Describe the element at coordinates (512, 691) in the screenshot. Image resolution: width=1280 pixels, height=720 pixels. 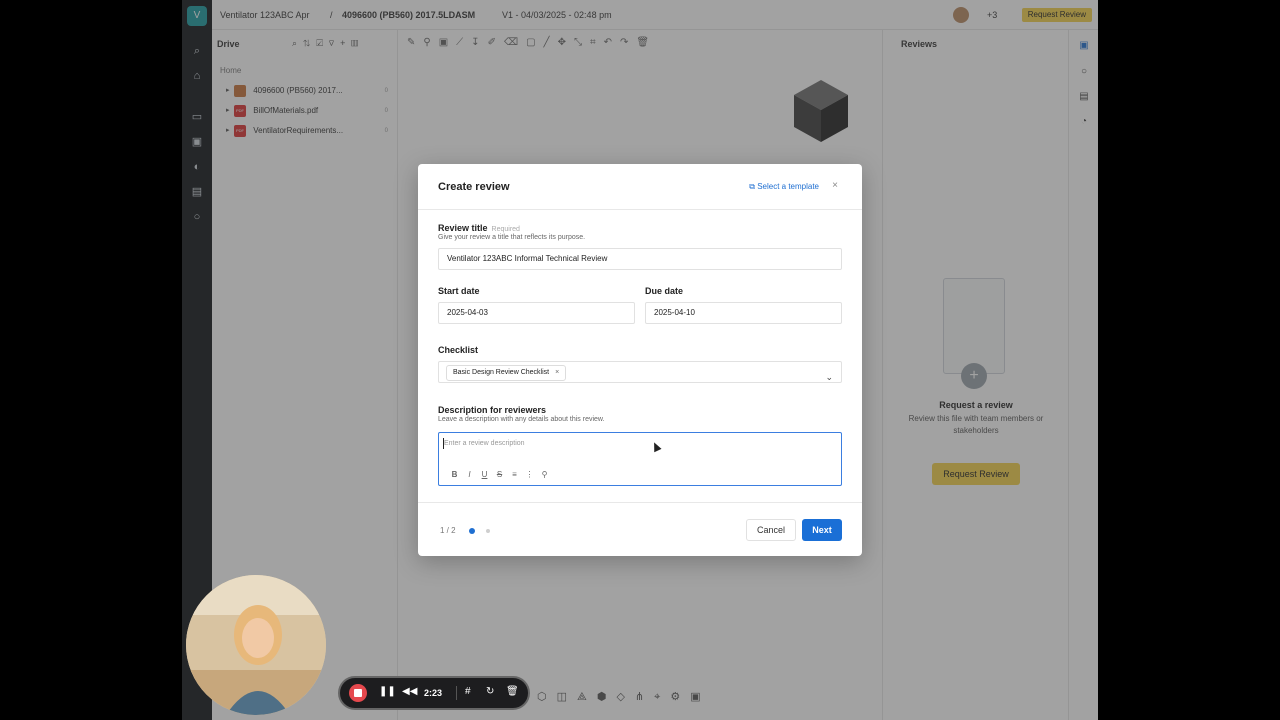
I see `trash-icon: 🗑` at that location.